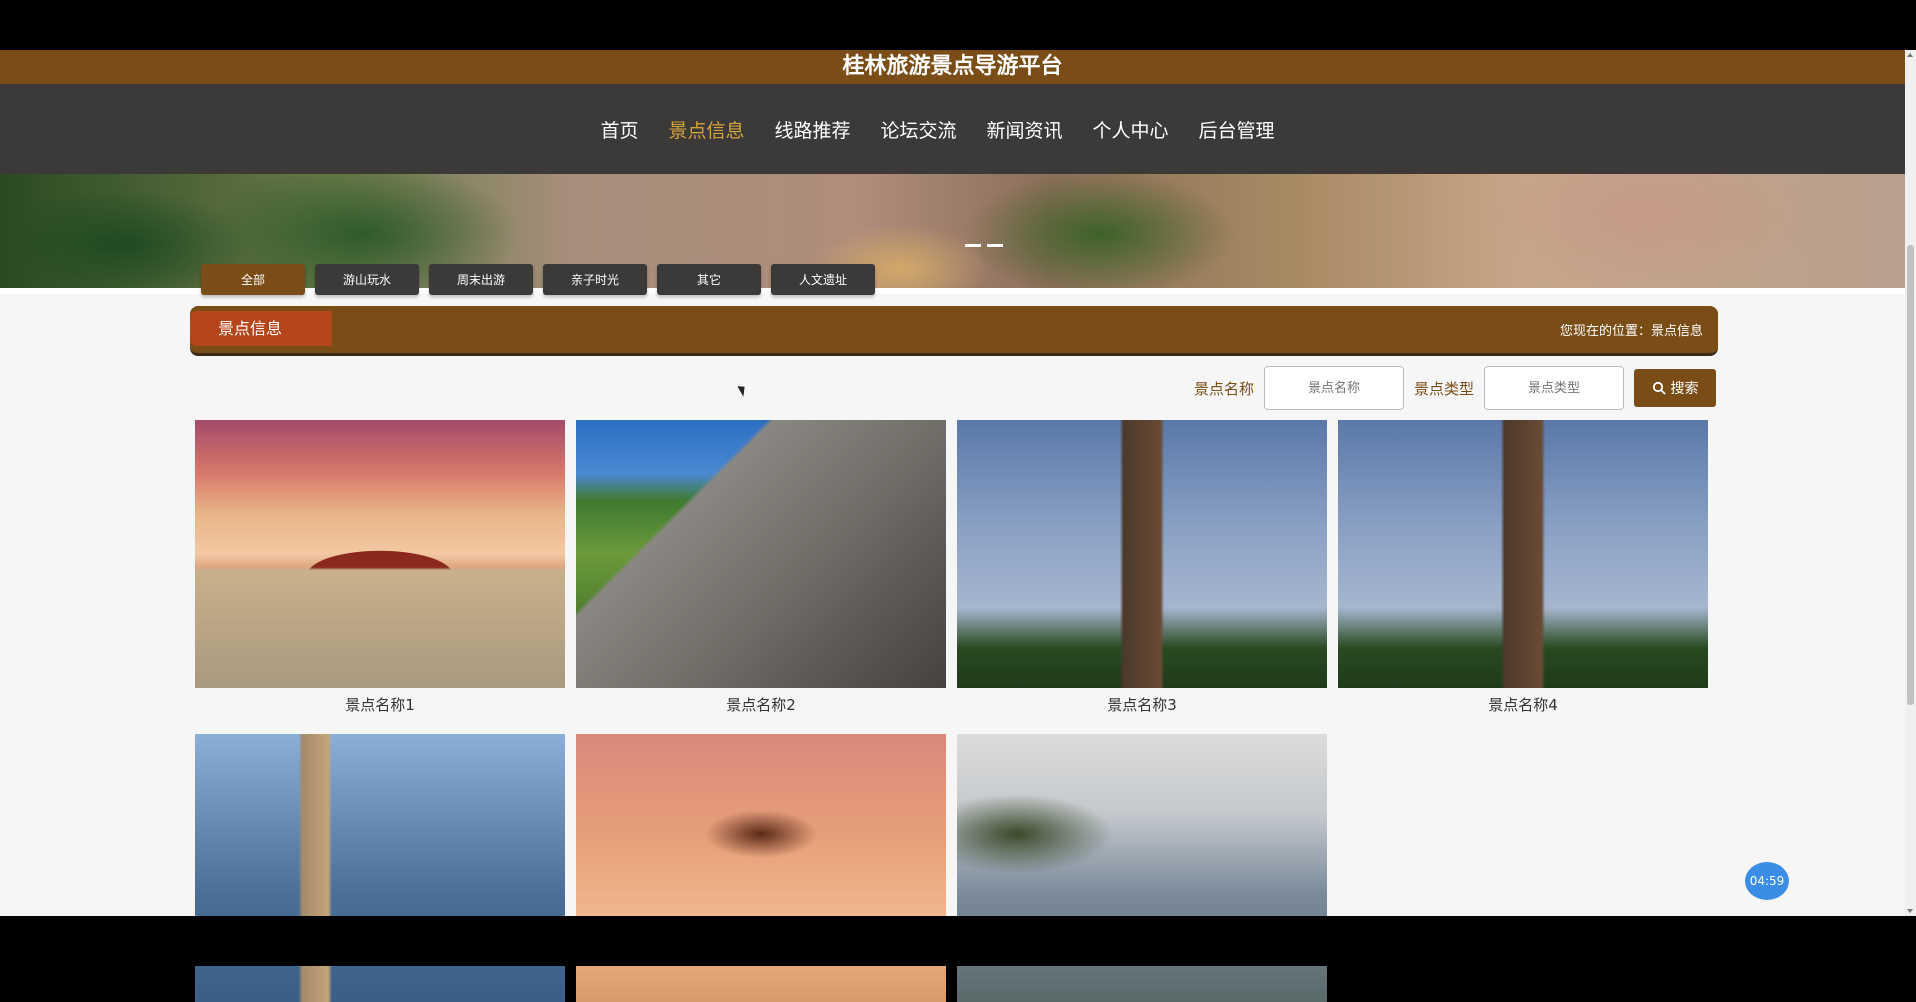 This screenshot has height=1002, width=1916. What do you see at coordinates (1333, 388) in the screenshot?
I see `name-search-input` at bounding box center [1333, 388].